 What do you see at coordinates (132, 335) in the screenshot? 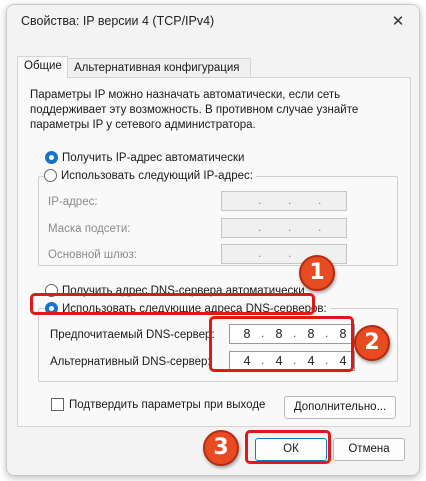
I see `preferred-dns-label: Предпочитаемый DNS-сервер:` at bounding box center [132, 335].